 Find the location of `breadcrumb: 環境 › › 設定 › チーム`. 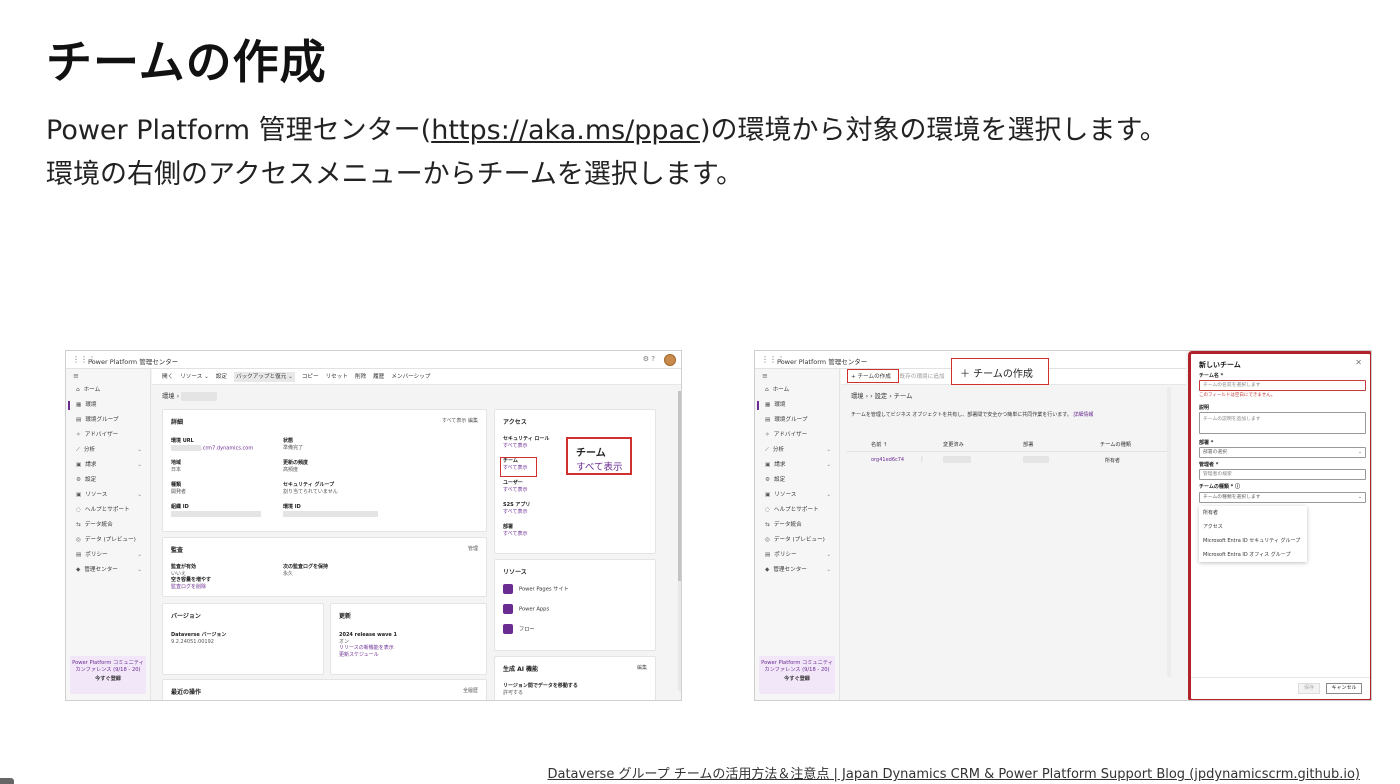

breadcrumb: 環境 › › 設定 › チーム is located at coordinates (881, 395).